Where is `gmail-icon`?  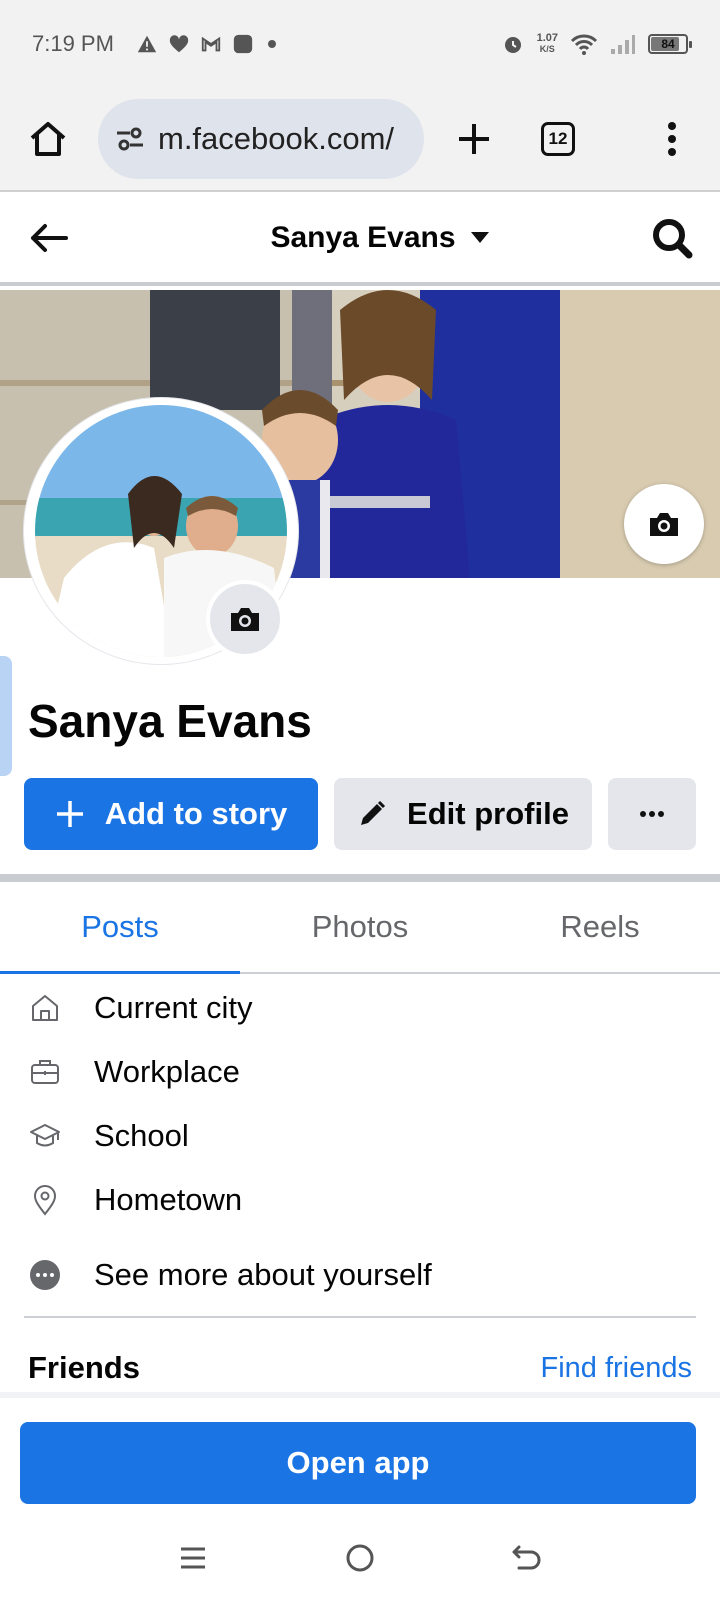
gmail-icon is located at coordinates (211, 44).